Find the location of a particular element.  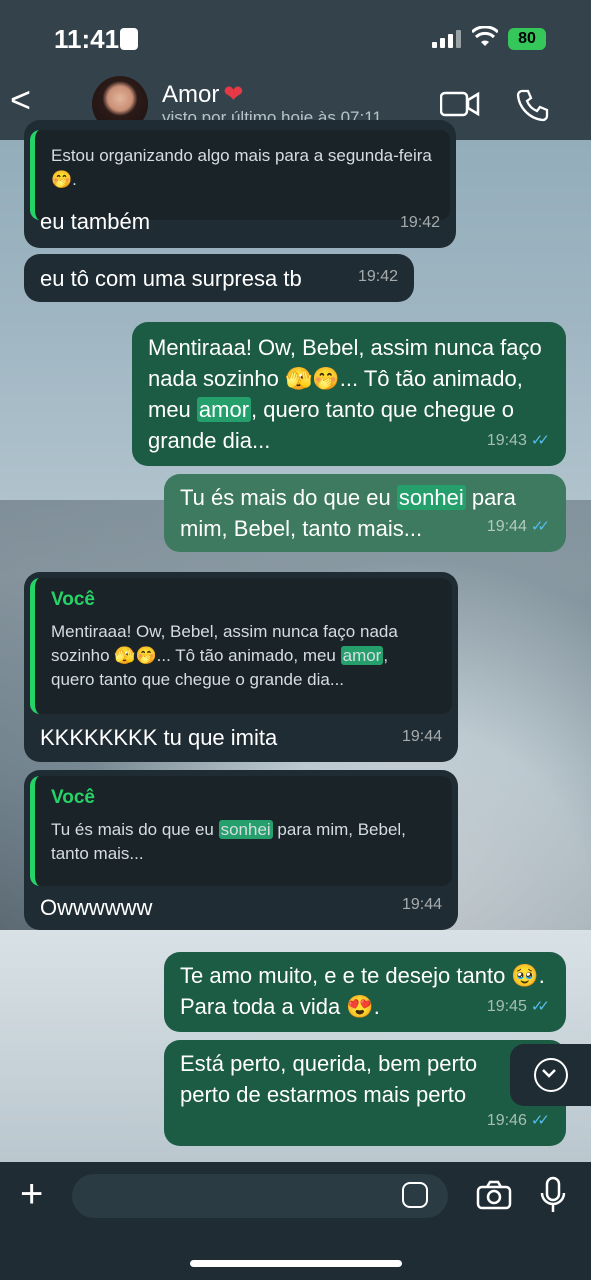

attach-plus-icon: + is located at coordinates (31, 1194).